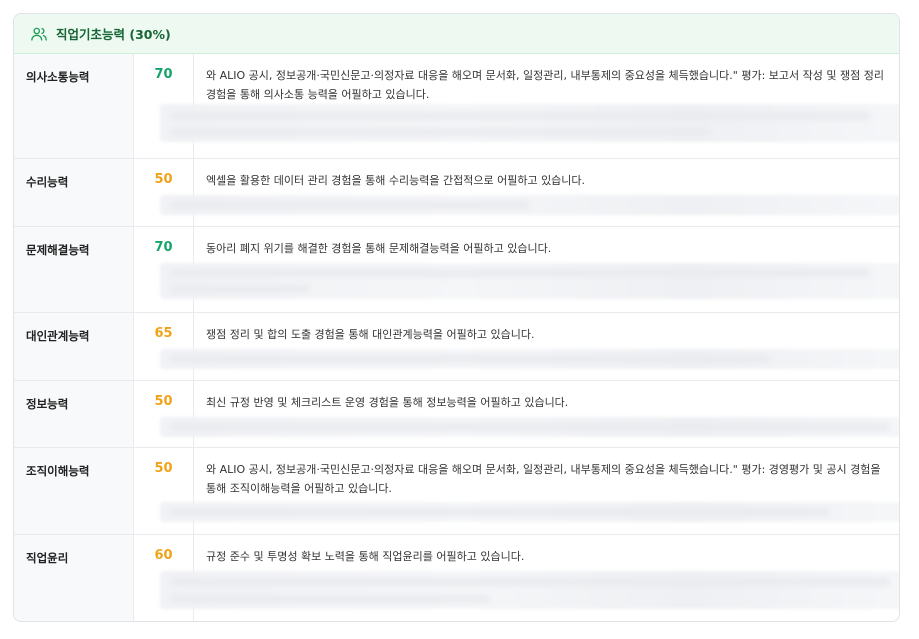  Describe the element at coordinates (39, 34) in the screenshot. I see `users-icon` at that location.